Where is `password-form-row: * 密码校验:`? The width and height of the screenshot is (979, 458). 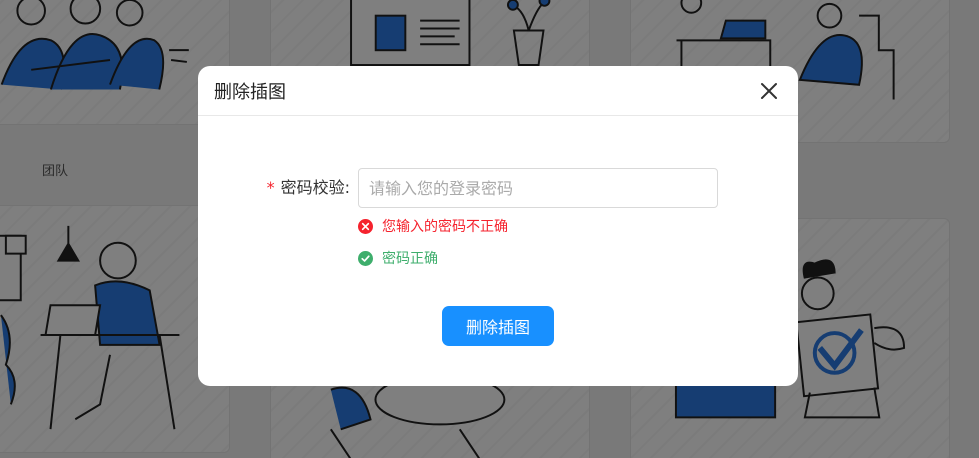
password-form-row: * 密码校验: is located at coordinates (498, 188).